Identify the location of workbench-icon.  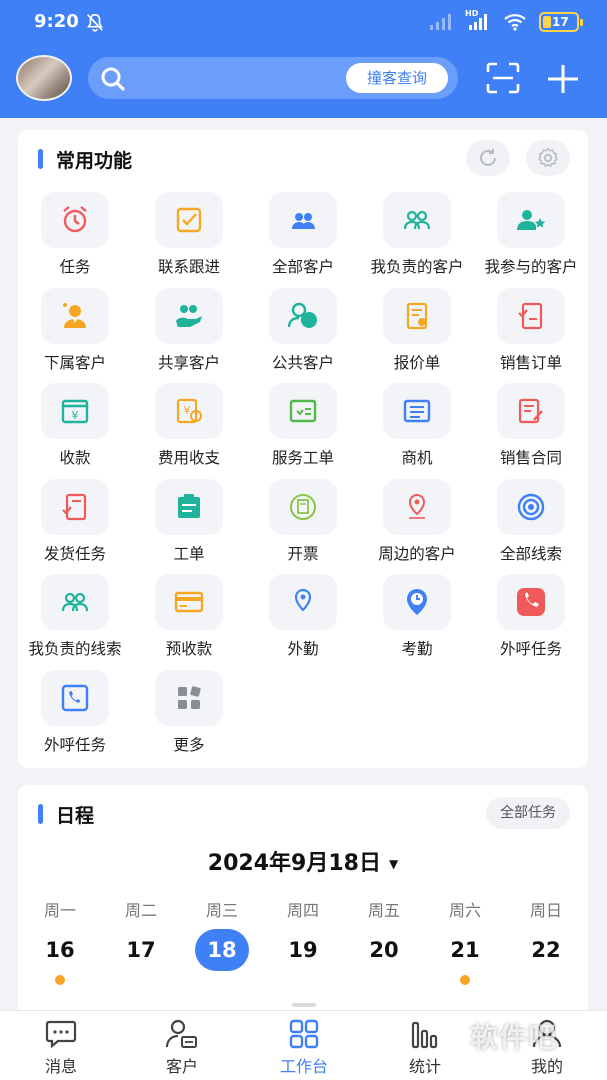
(304, 1033).